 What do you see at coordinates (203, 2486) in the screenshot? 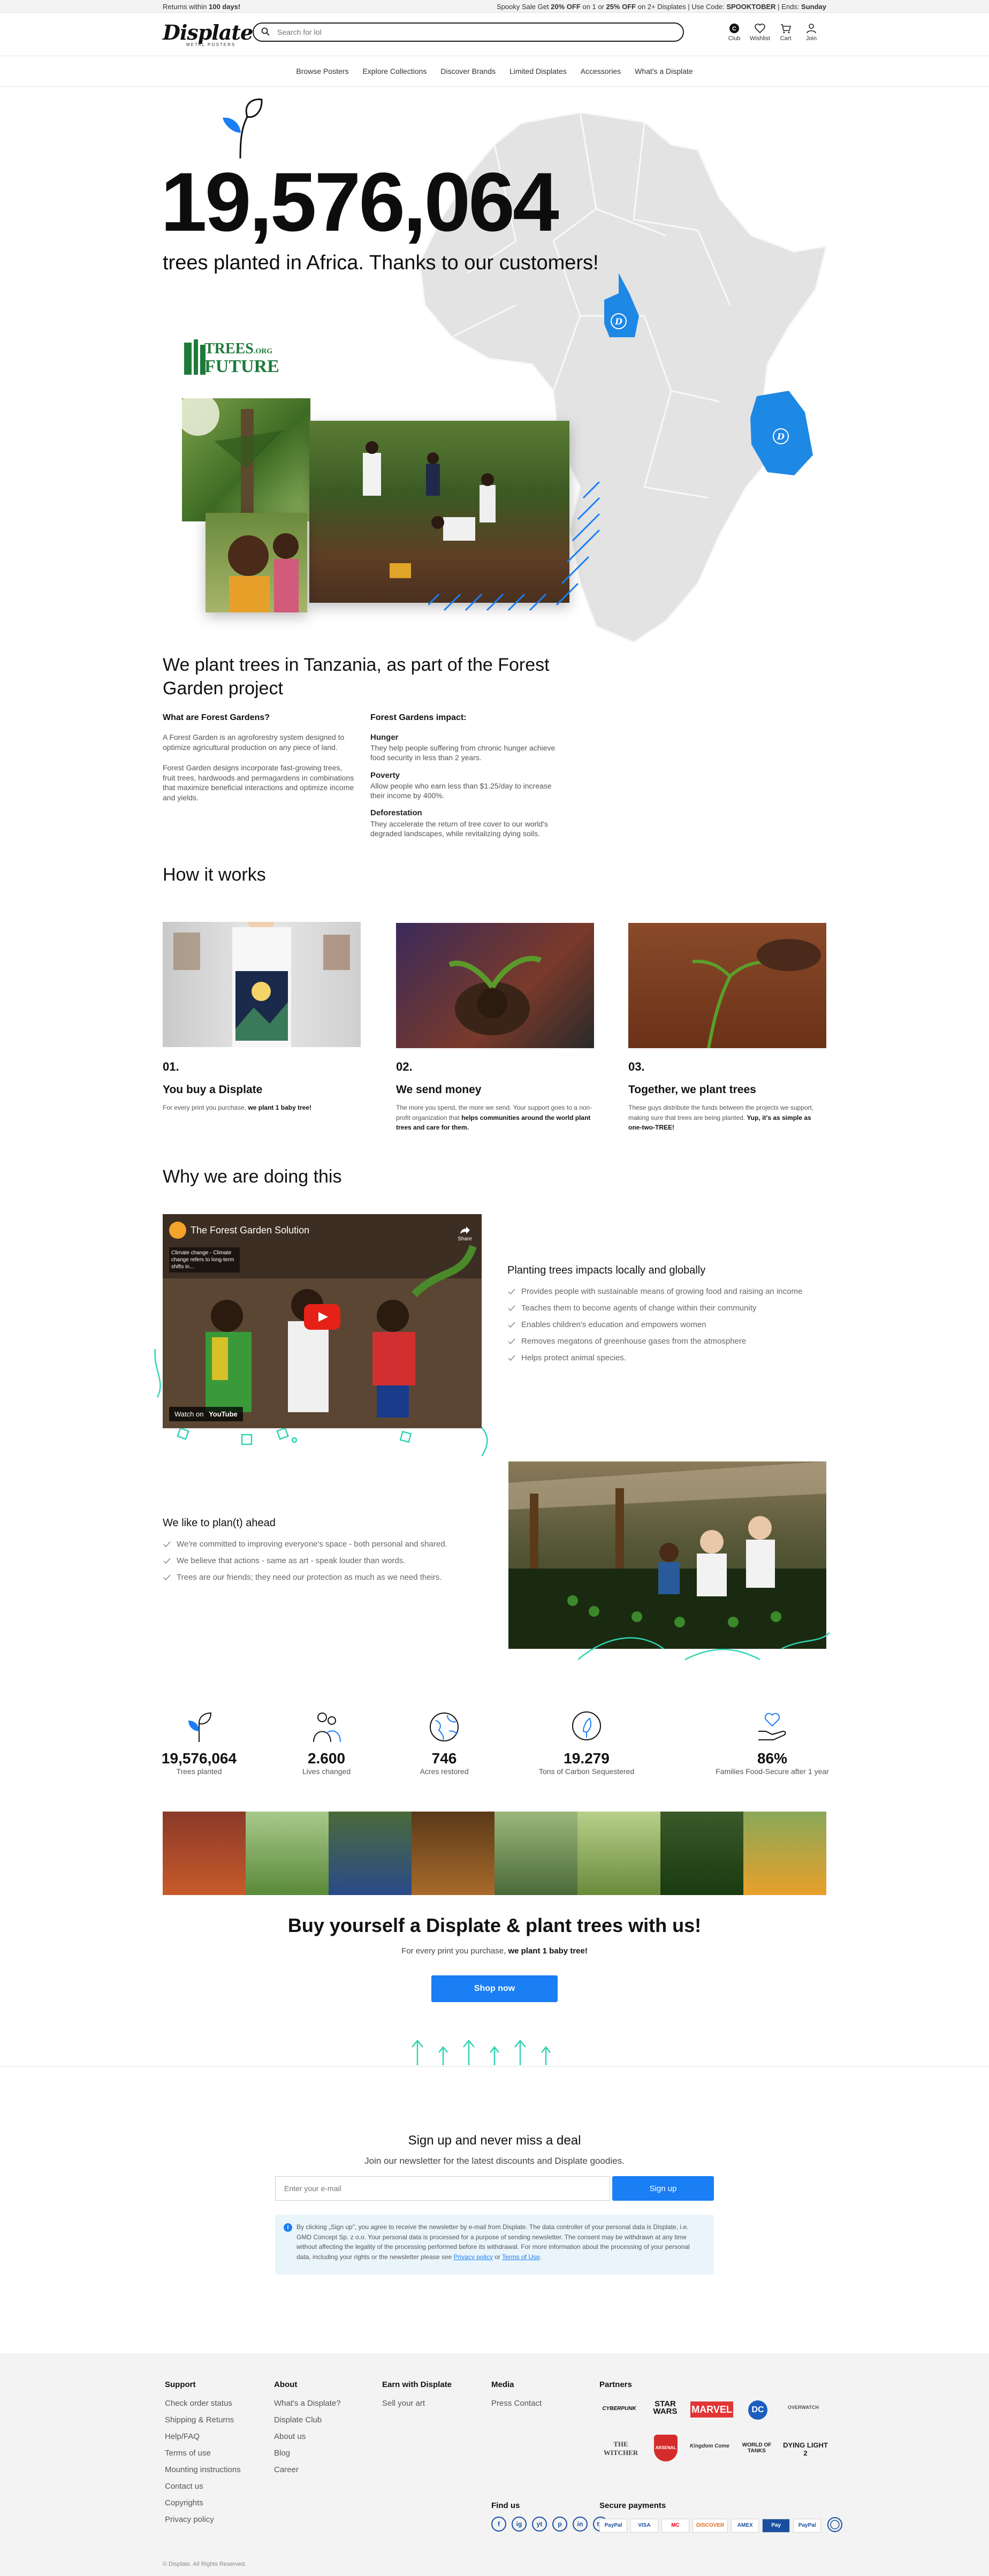
I see `footer-link-contact: Contact us` at bounding box center [203, 2486].